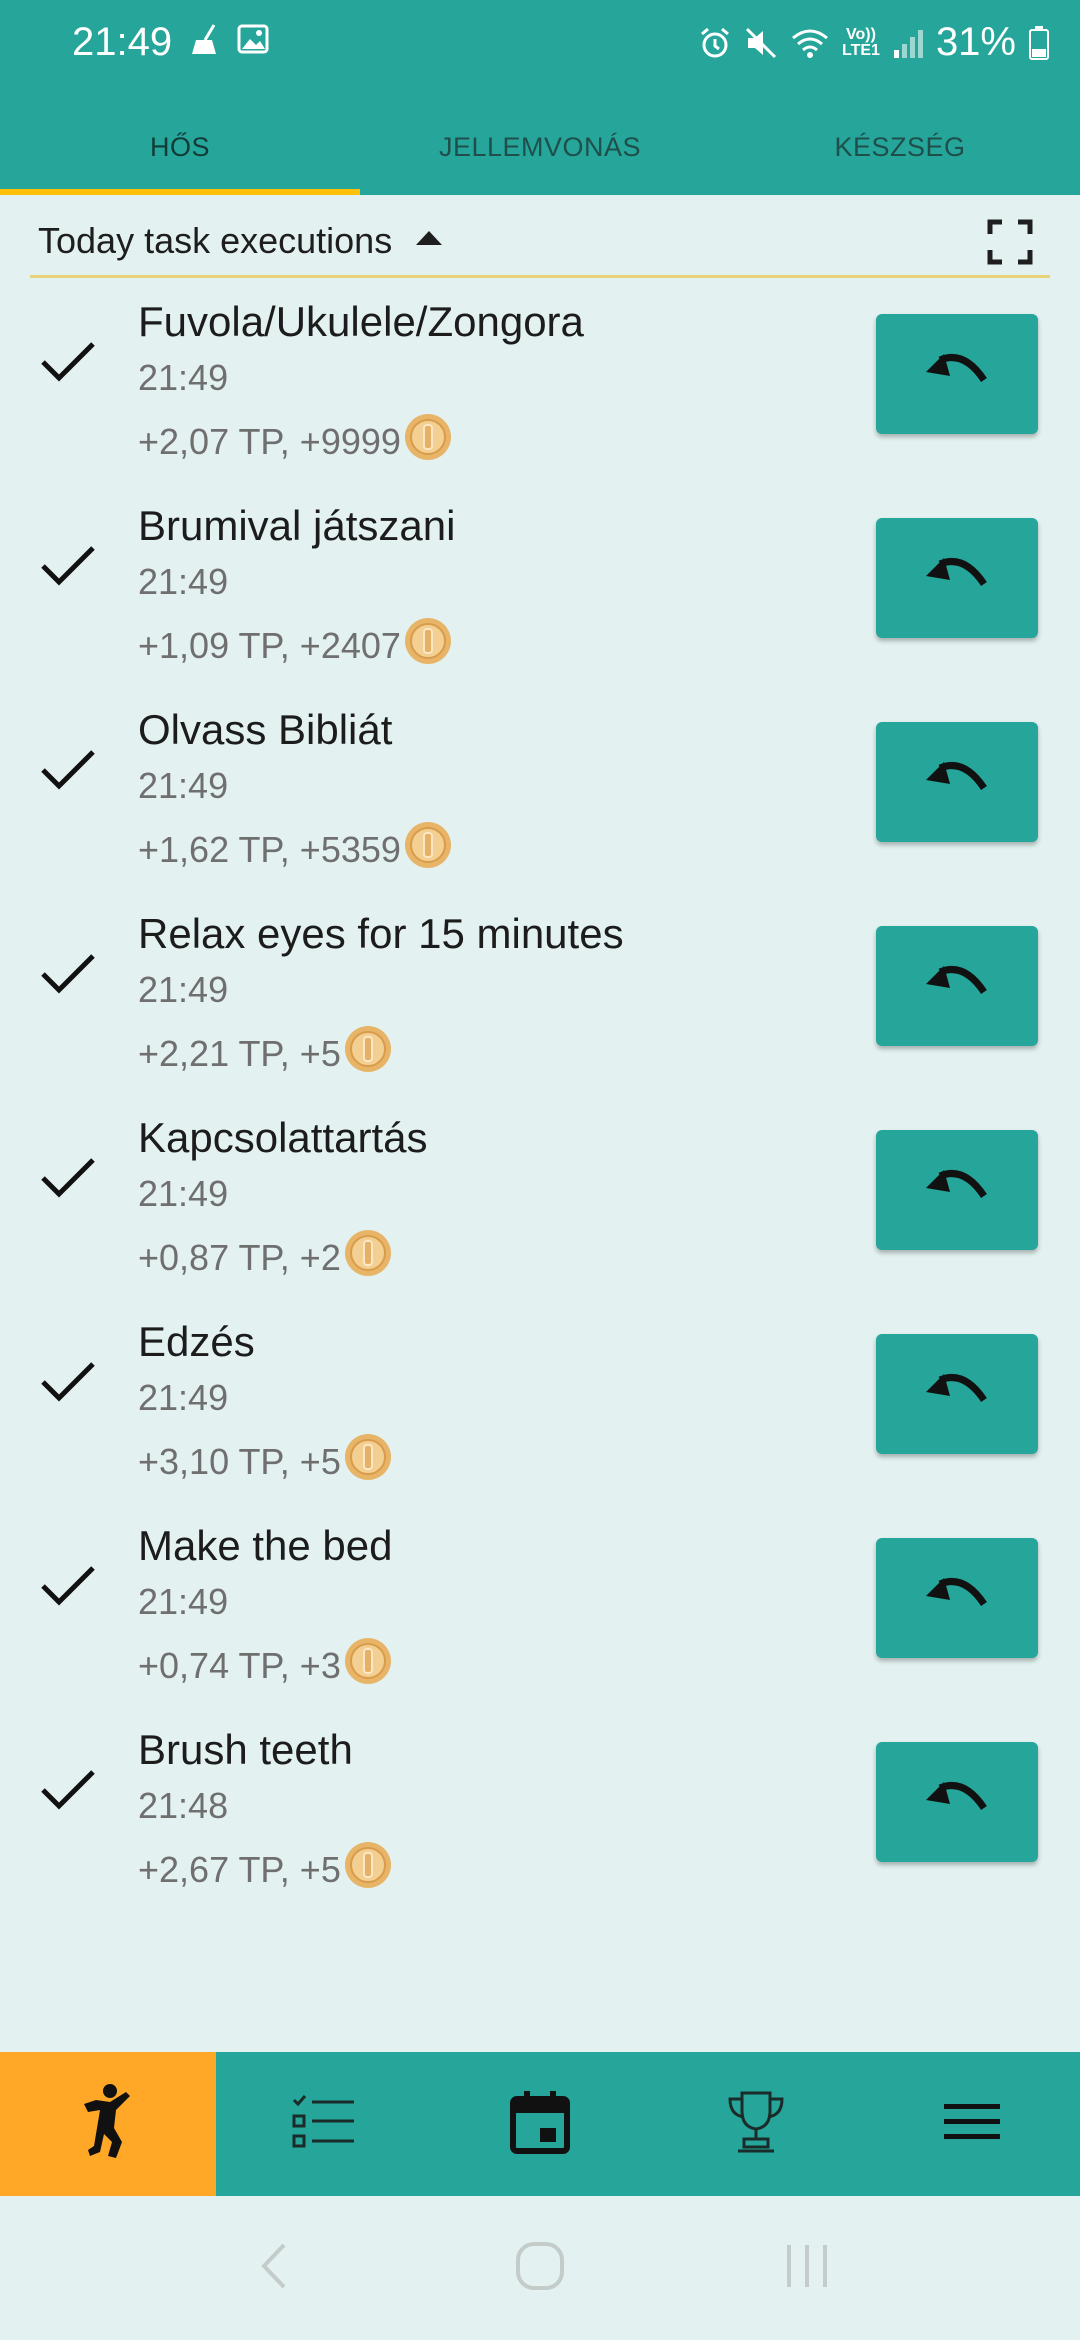 The width and height of the screenshot is (1080, 2340). What do you see at coordinates (540, 1820) in the screenshot?
I see `task-row: Brush teeth 21:48 +2,67 TP, +5` at bounding box center [540, 1820].